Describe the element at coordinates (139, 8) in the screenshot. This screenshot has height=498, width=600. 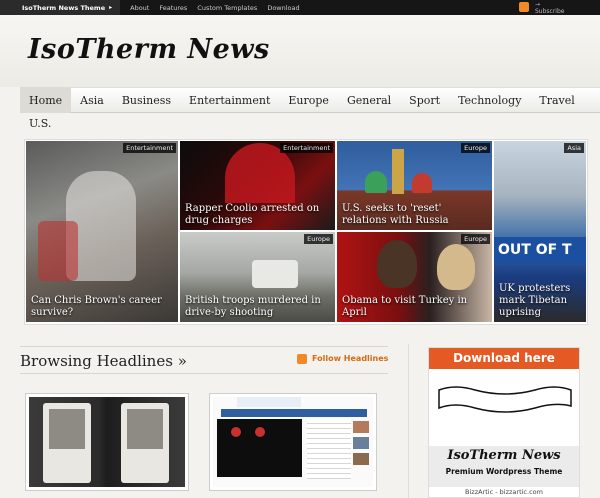
I see `top-link-about: About` at that location.